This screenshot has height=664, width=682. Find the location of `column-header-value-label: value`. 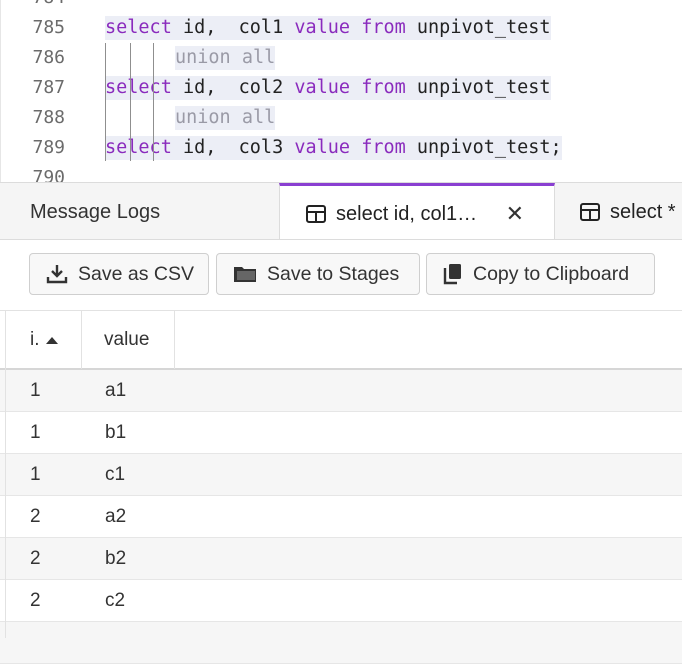

column-header-value-label: value is located at coordinates (127, 339).